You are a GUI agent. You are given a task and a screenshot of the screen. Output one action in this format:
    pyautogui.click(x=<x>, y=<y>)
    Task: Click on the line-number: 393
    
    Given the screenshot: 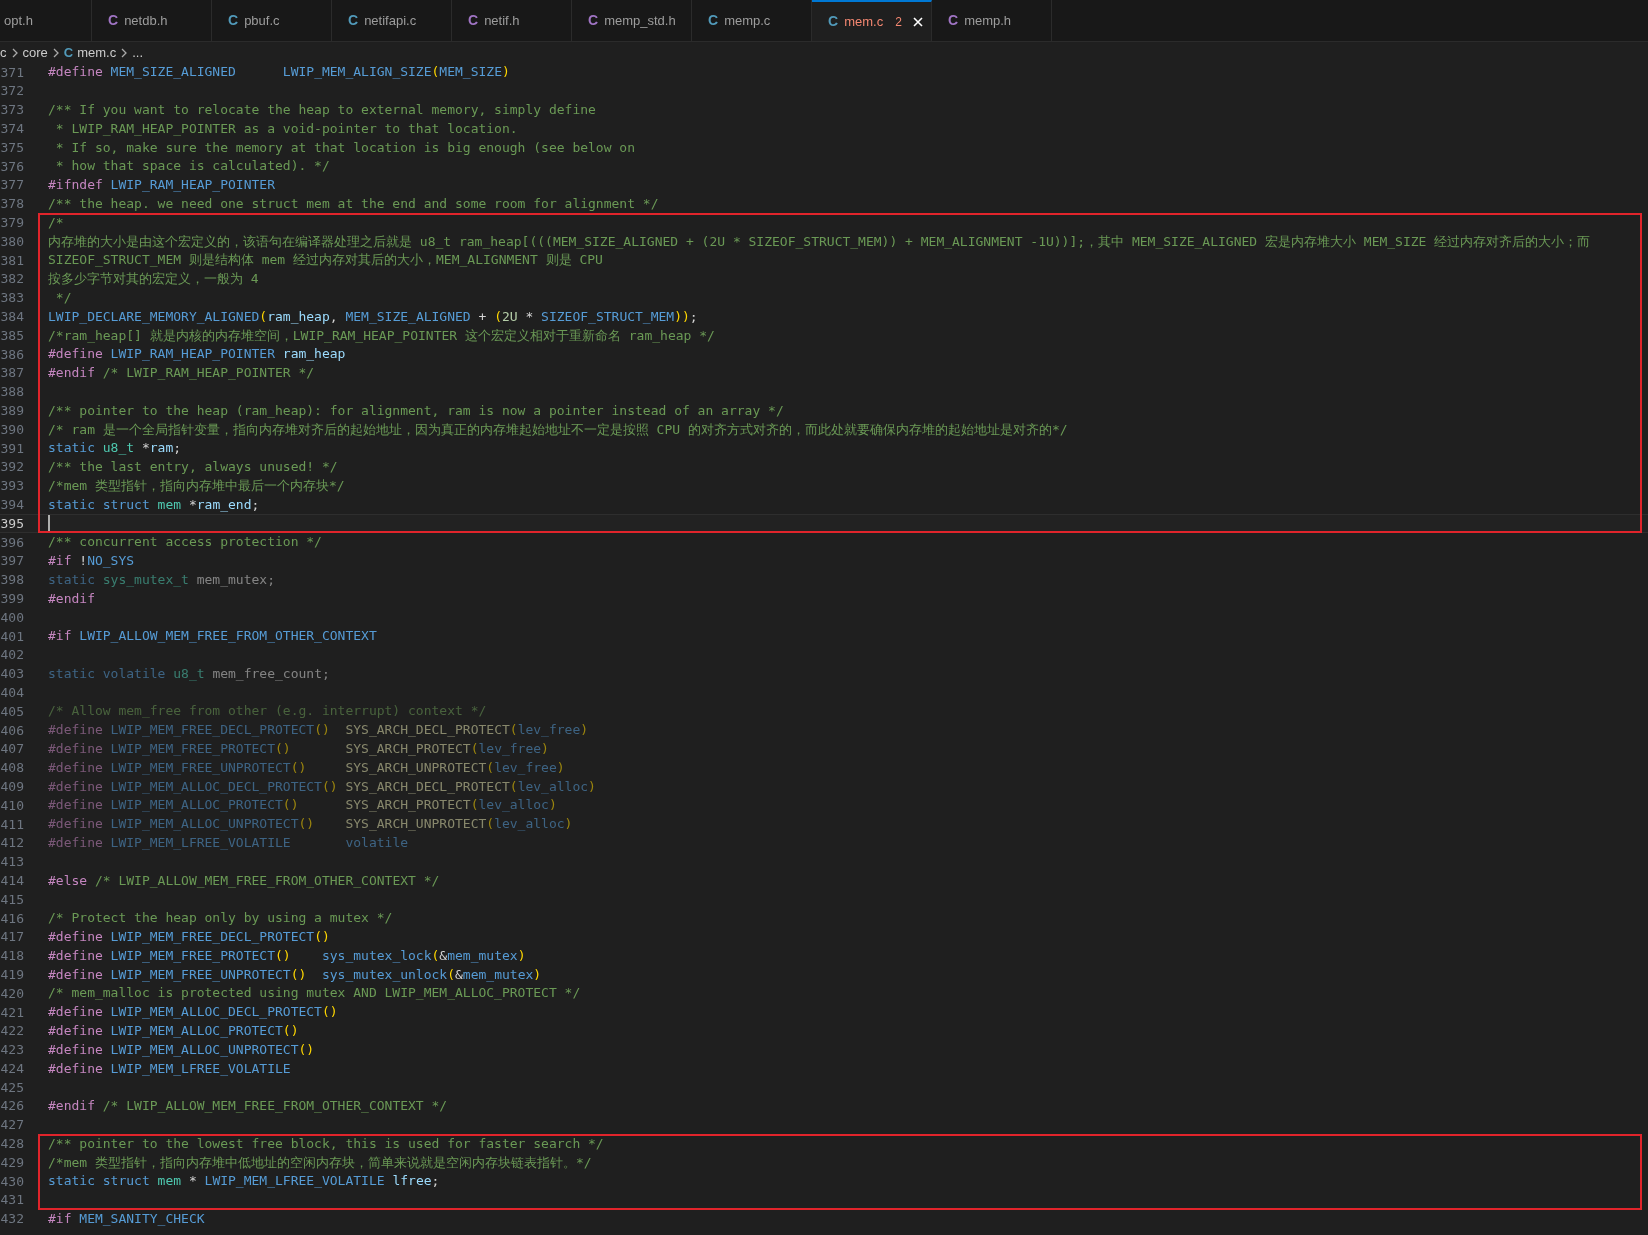 What is the action you would take?
    pyautogui.click(x=12, y=486)
    